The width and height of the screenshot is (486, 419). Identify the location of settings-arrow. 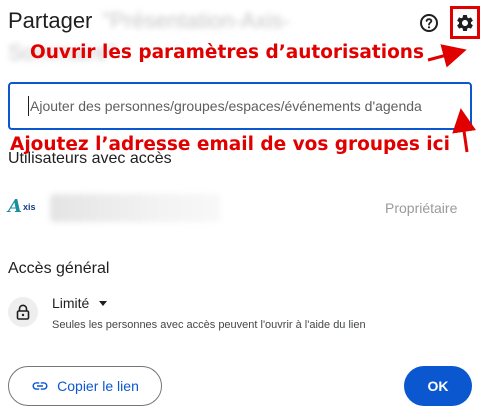
(447, 56).